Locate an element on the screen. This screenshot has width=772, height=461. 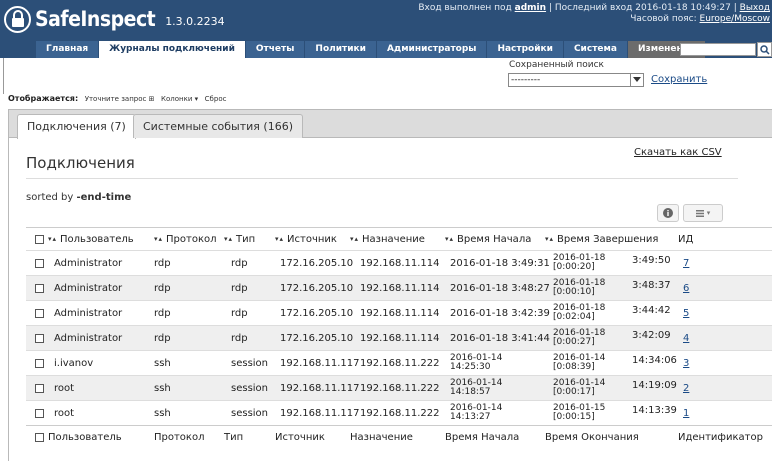
nav-tab: Отчеты is located at coordinates (275, 49).